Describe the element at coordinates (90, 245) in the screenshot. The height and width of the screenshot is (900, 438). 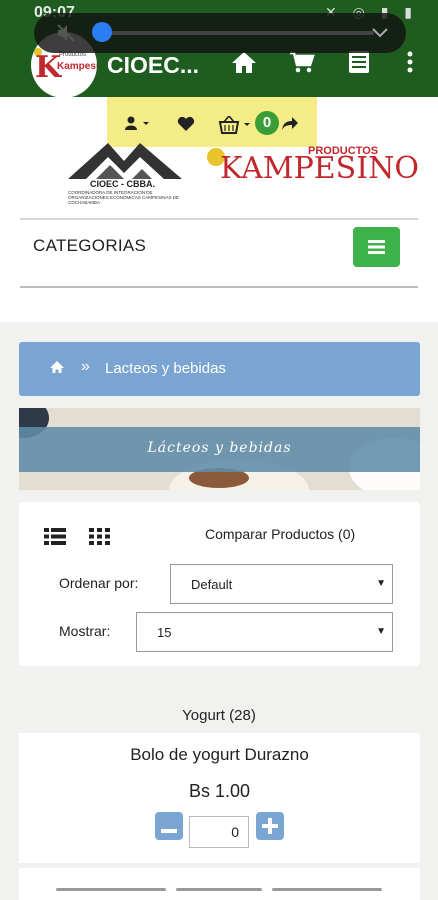
I see `categories-label: CATEGORIAS` at that location.